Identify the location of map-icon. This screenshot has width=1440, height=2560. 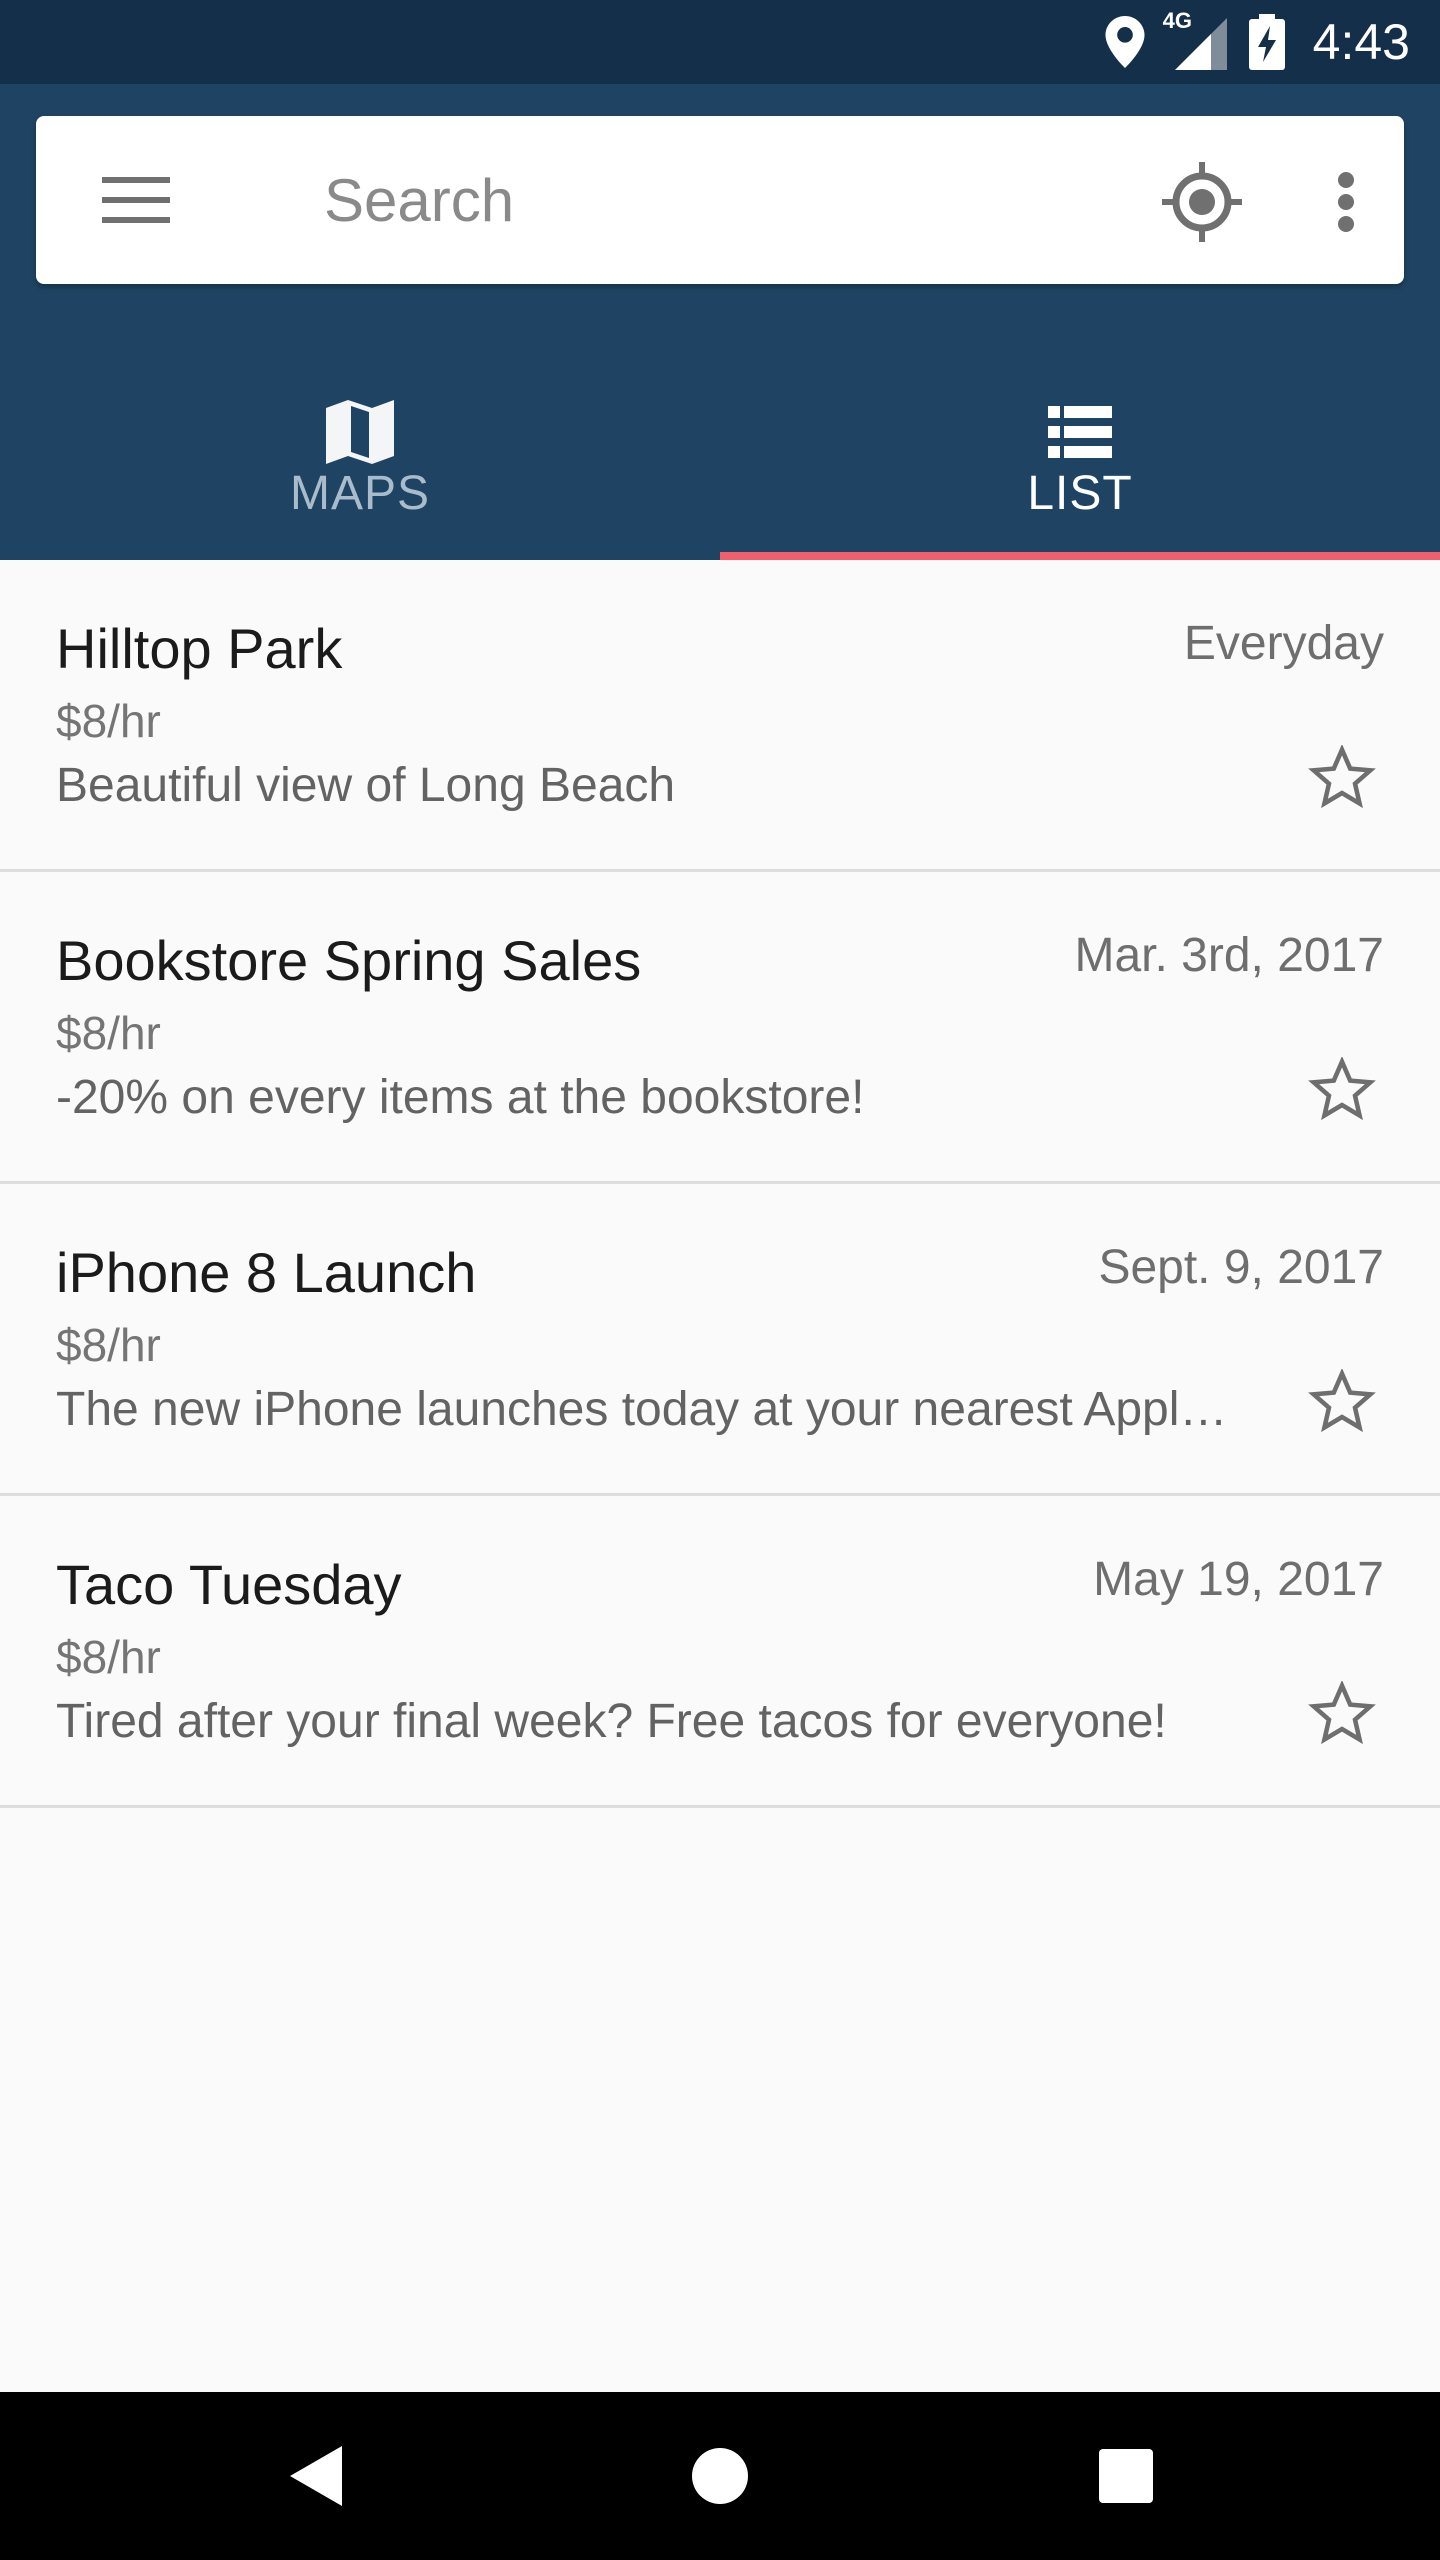
(360, 432).